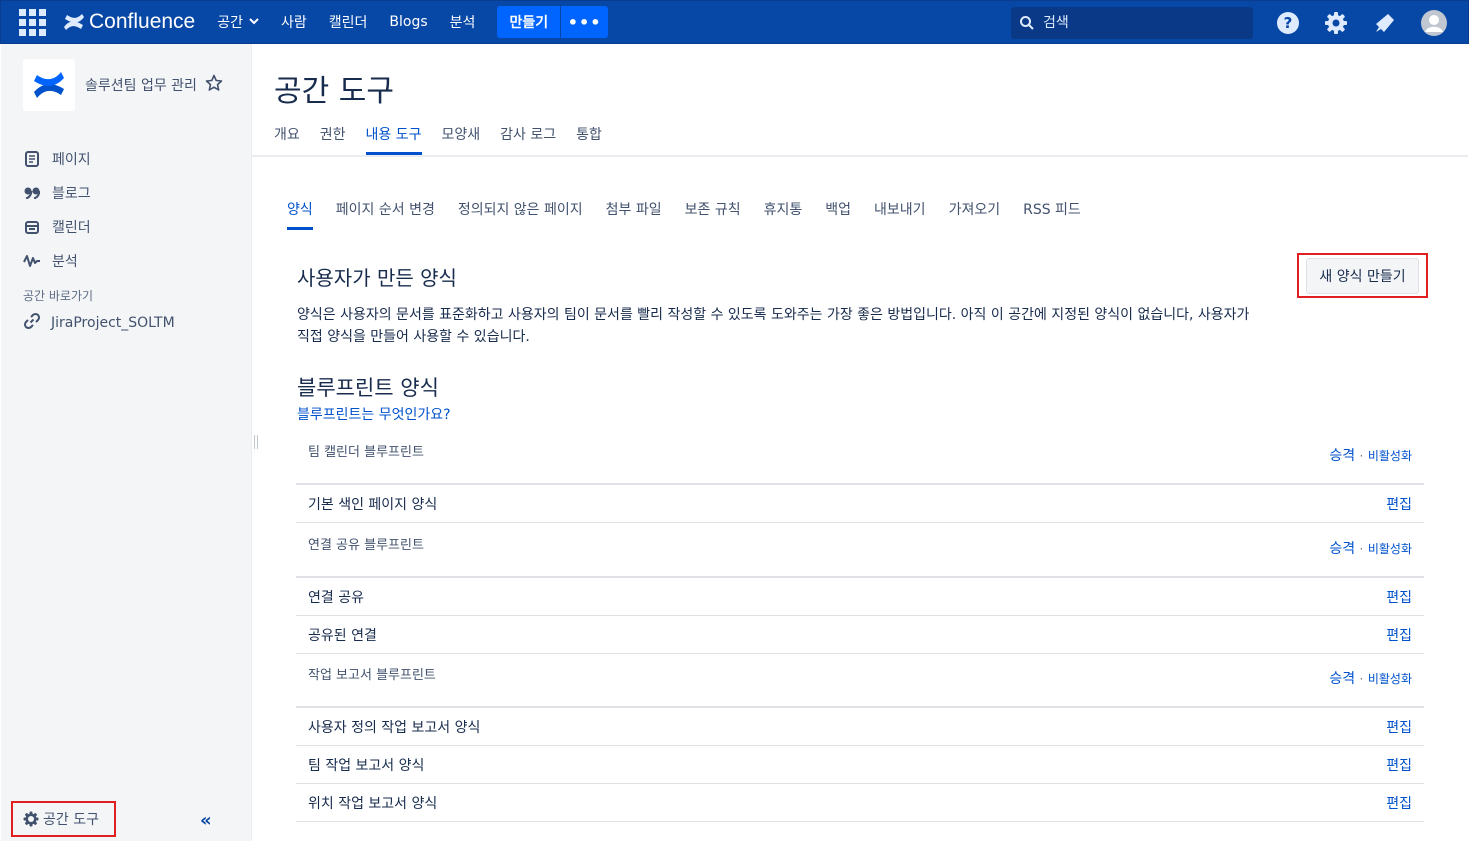  Describe the element at coordinates (373, 803) in the screenshot. I see `template-name: 위치 작업 보고서 양식` at that location.